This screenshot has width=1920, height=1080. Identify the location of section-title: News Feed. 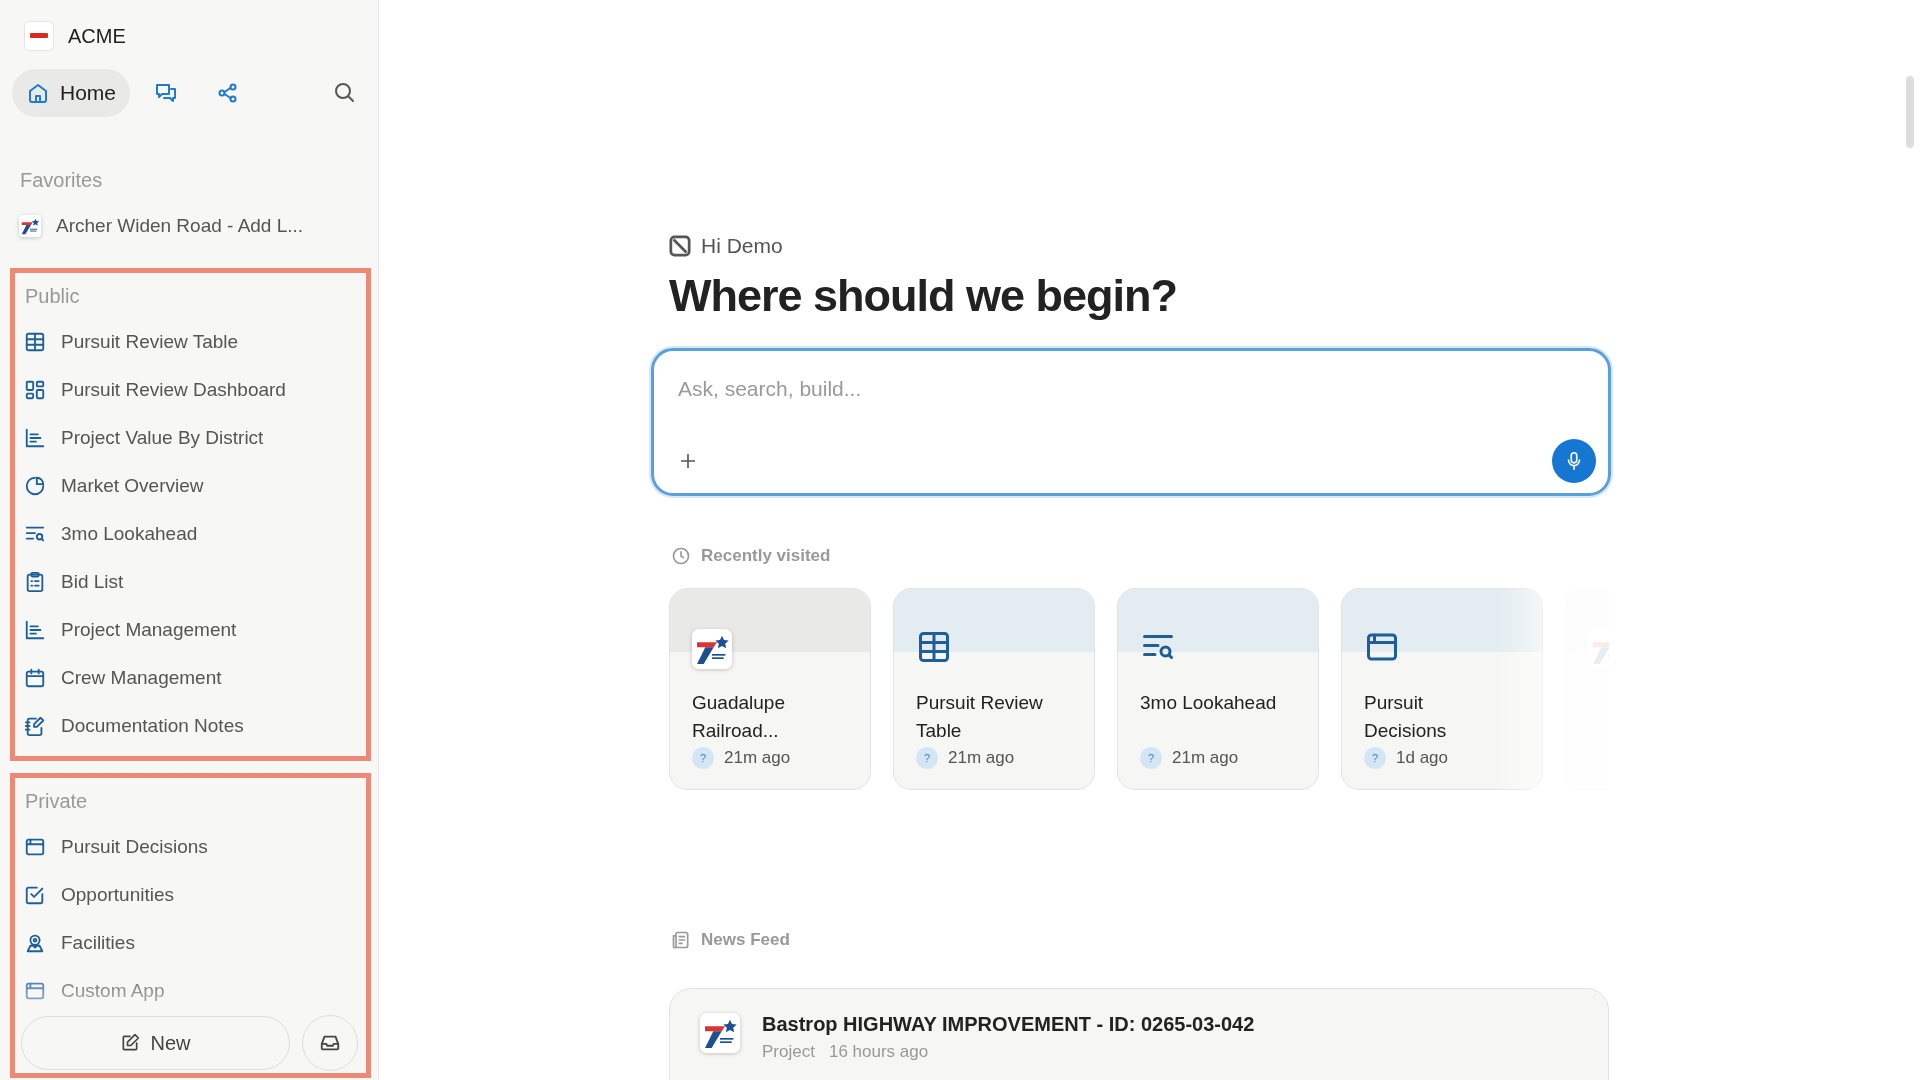
(745, 940).